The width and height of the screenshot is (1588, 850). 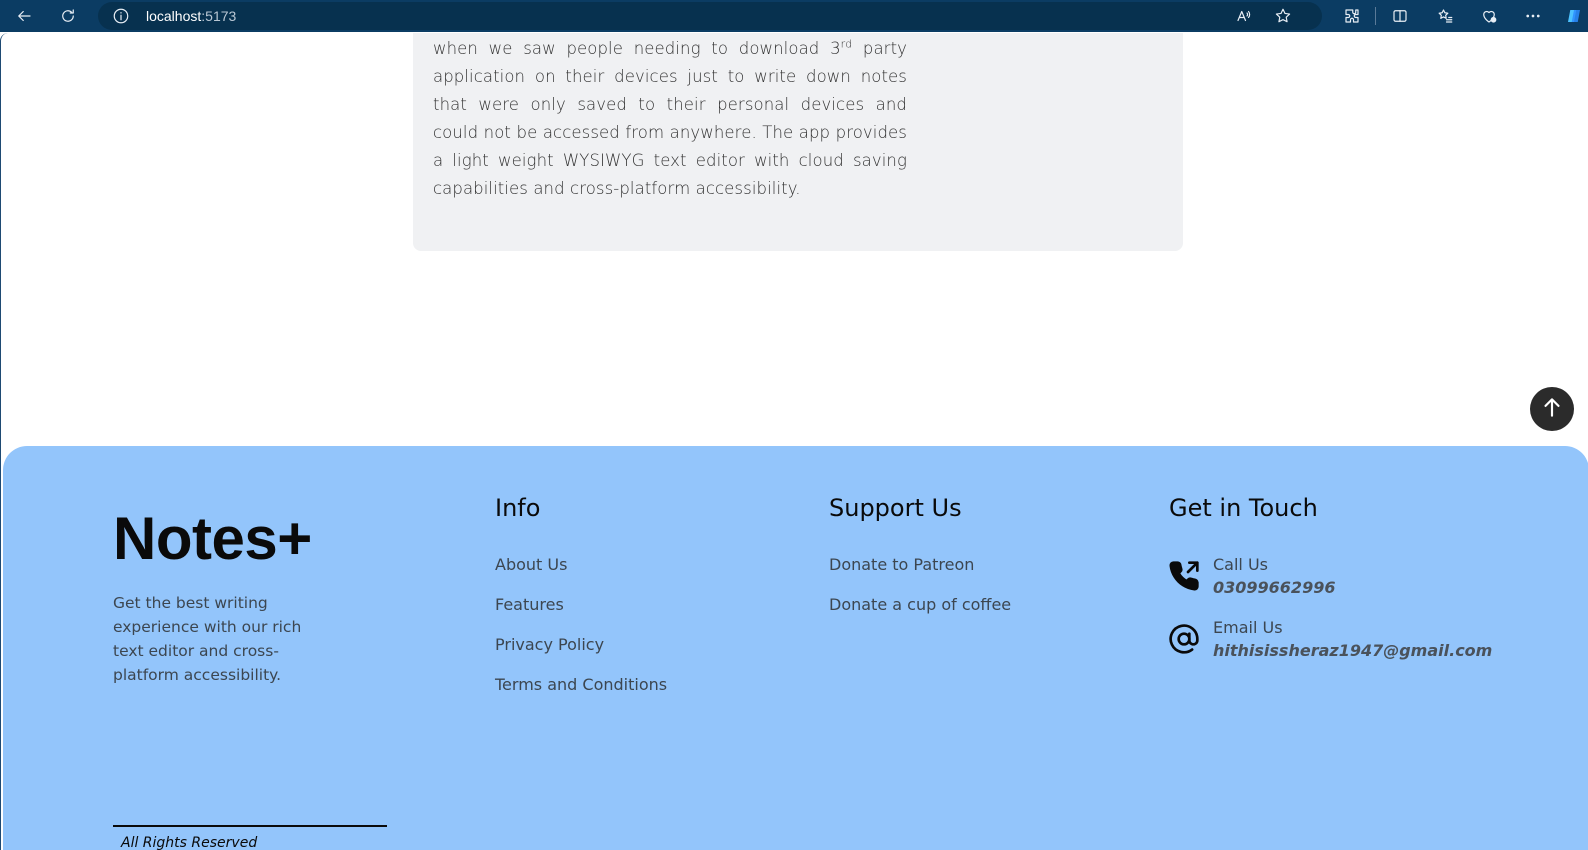 I want to click on address-bar: localhost:5173, so click(x=710, y=16).